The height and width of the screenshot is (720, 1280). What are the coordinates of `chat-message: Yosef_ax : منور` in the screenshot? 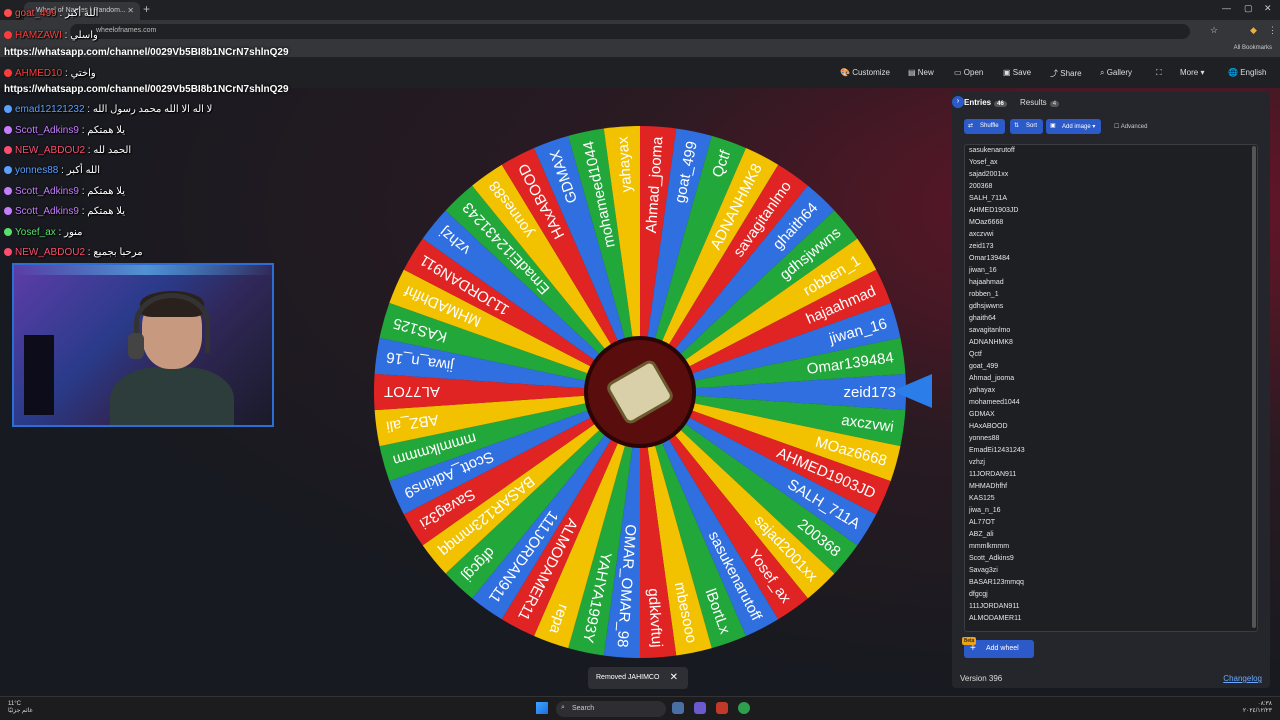 It's located at (43, 232).